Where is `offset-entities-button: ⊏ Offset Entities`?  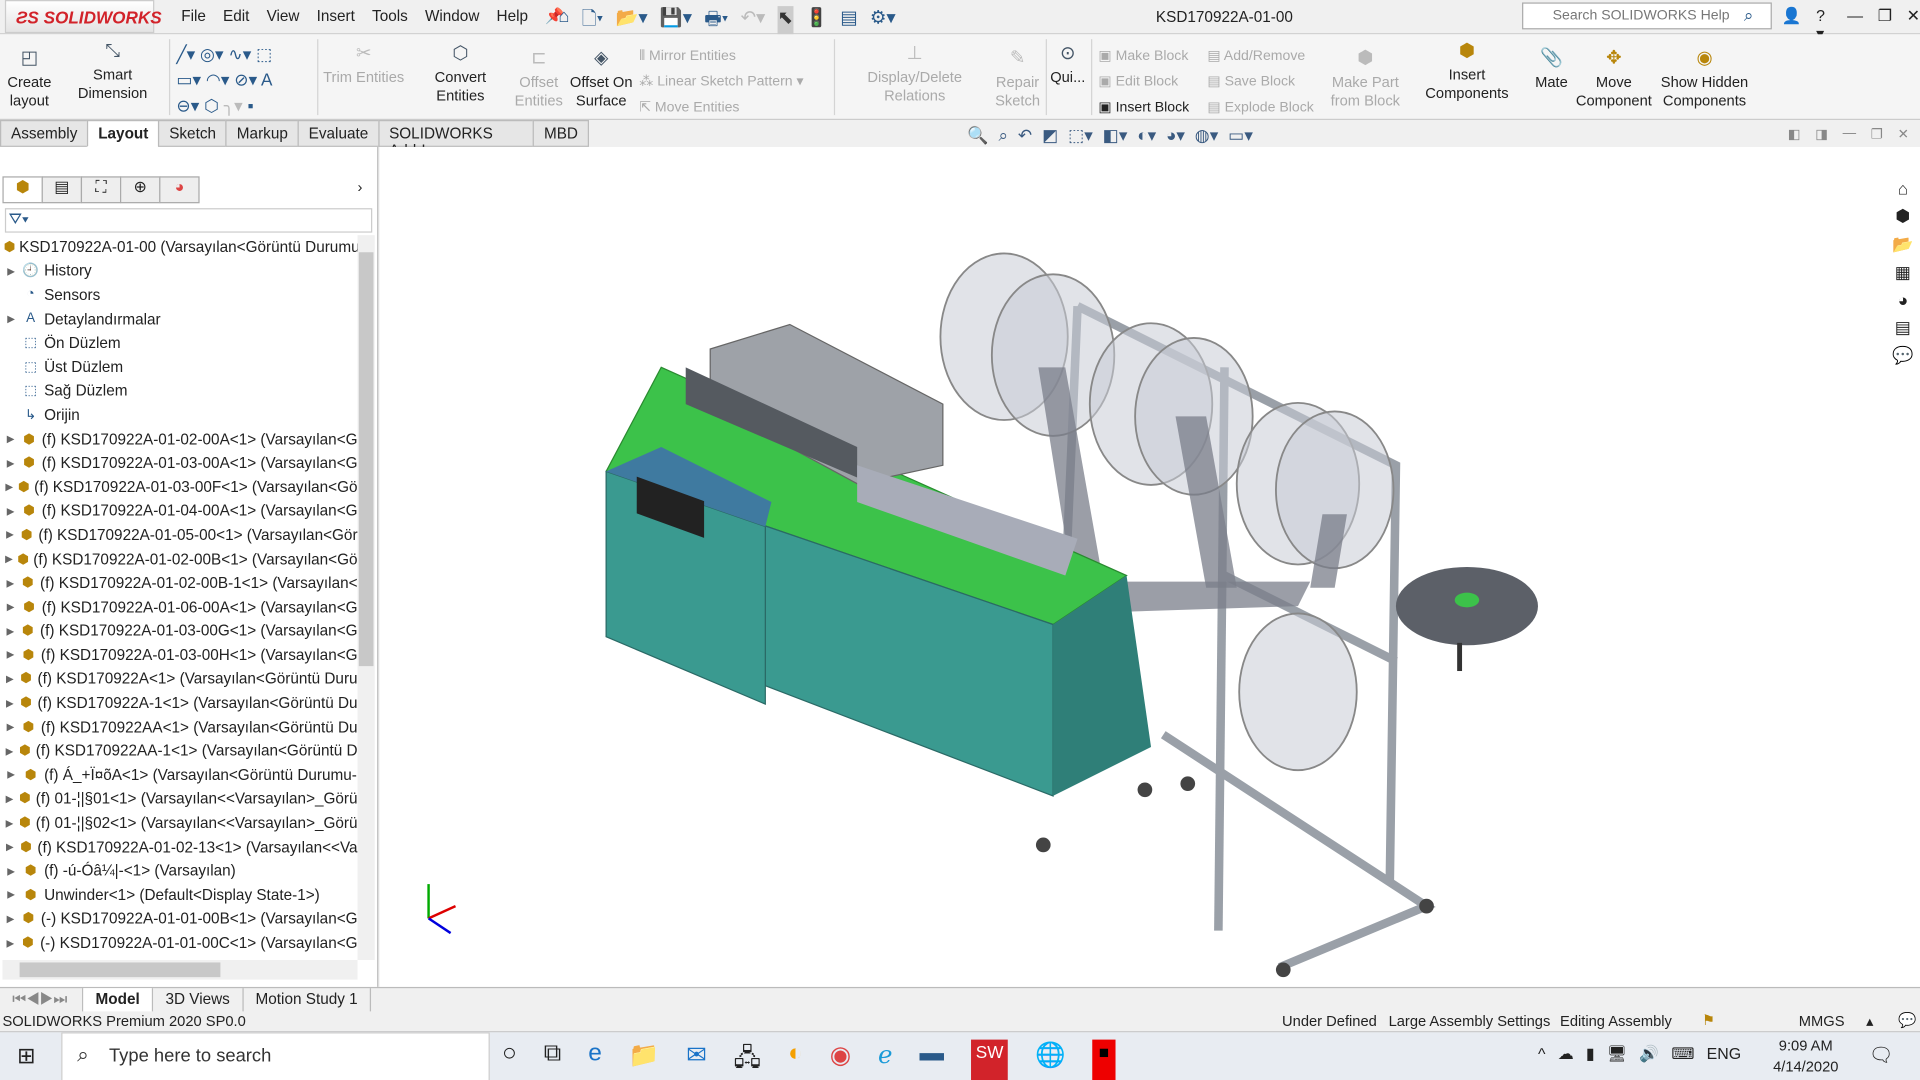
offset-entities-button: ⊏ Offset Entities is located at coordinates (538, 79).